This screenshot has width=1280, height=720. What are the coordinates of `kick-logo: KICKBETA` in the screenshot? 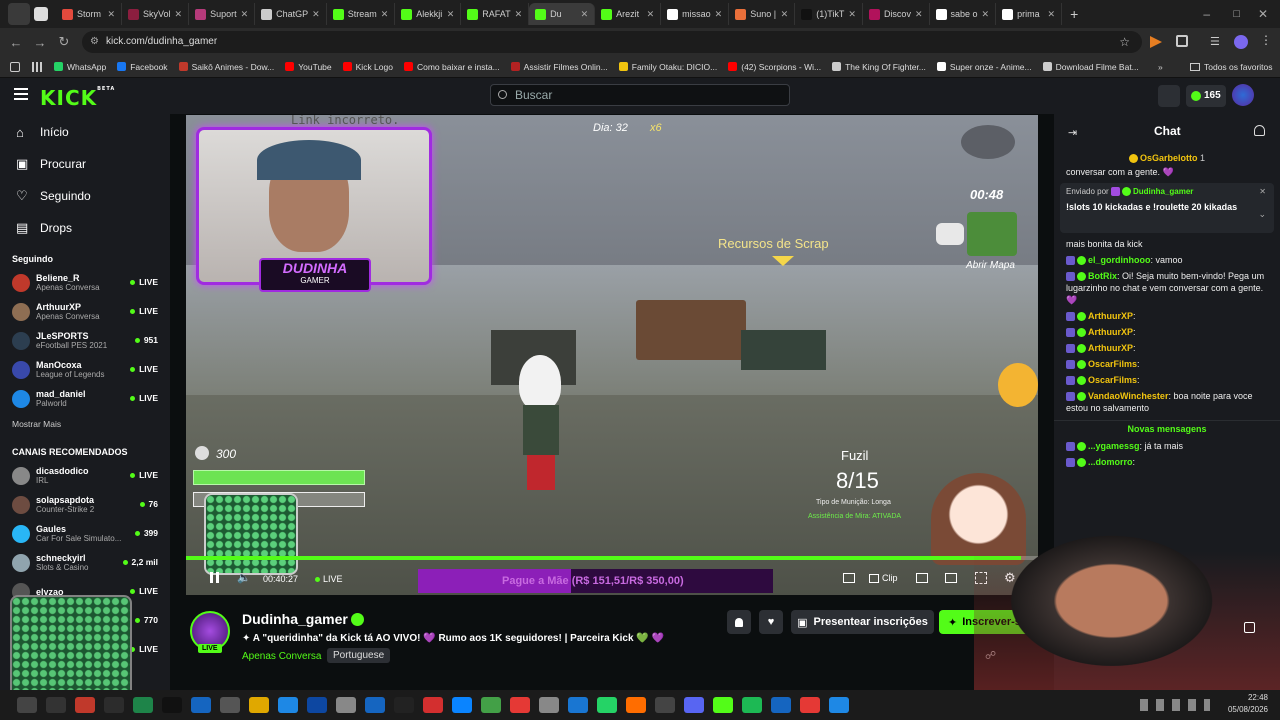 It's located at (77, 98).